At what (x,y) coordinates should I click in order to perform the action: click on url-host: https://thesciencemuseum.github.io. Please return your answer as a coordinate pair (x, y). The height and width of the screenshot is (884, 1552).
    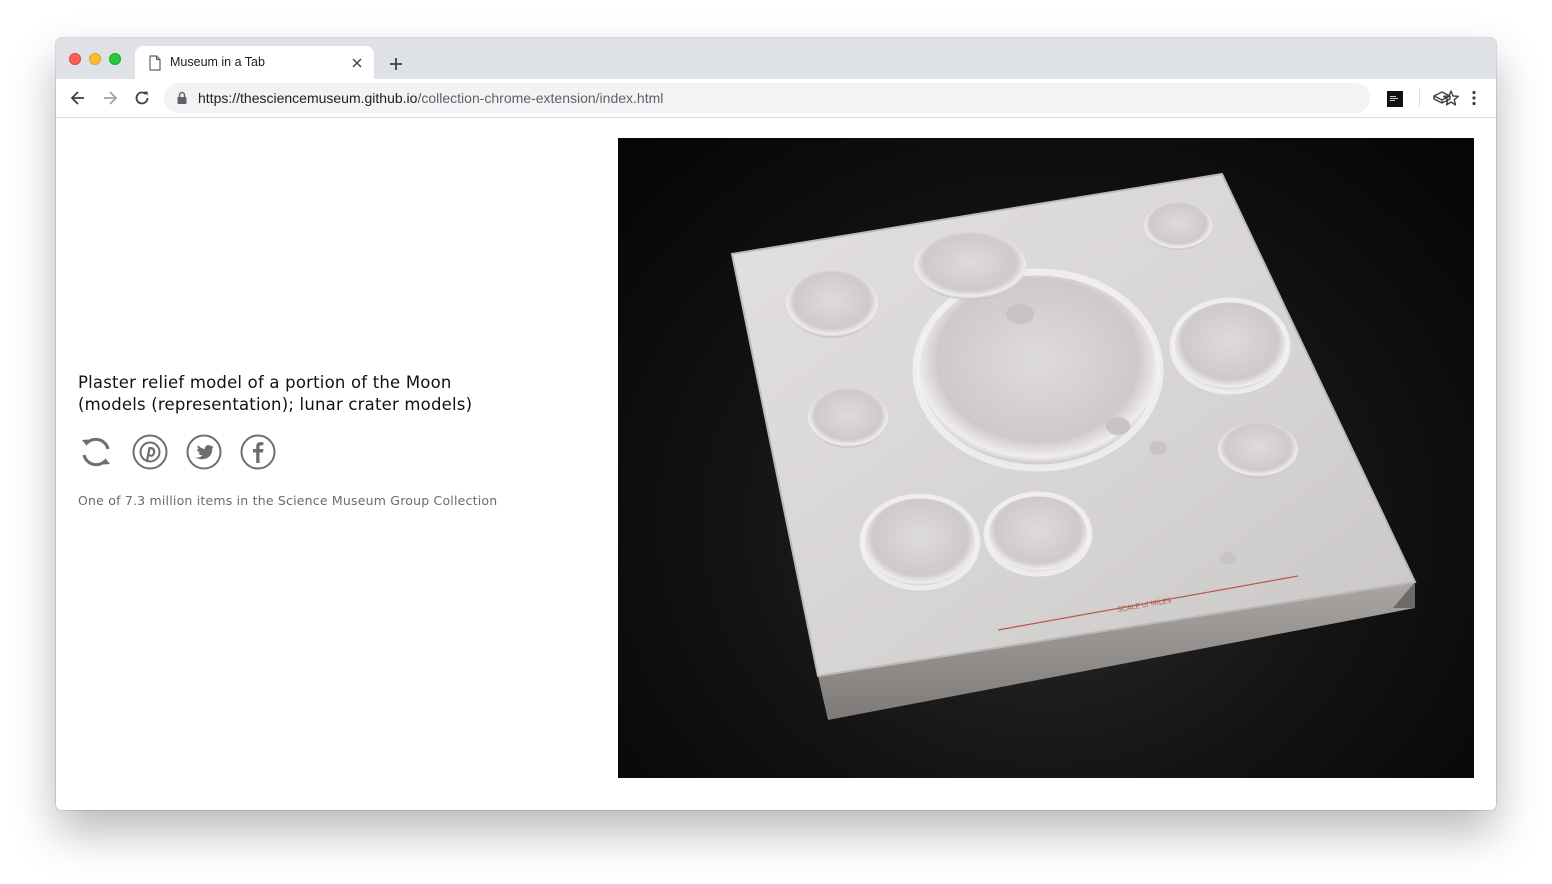
    Looking at the image, I should click on (308, 98).